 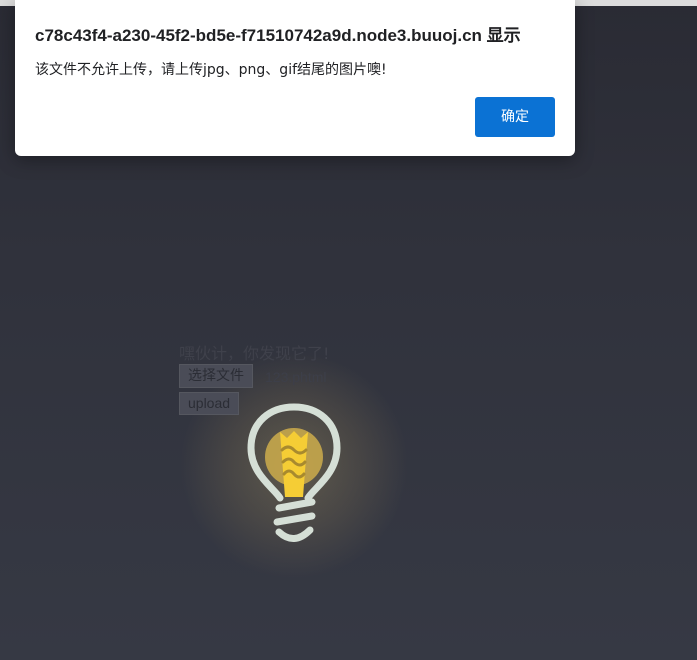 What do you see at coordinates (211, 70) in the screenshot?
I see `dialog-message: 该文件不允许上传，请上传jpg、png、gif结尾的图片噢!` at bounding box center [211, 70].